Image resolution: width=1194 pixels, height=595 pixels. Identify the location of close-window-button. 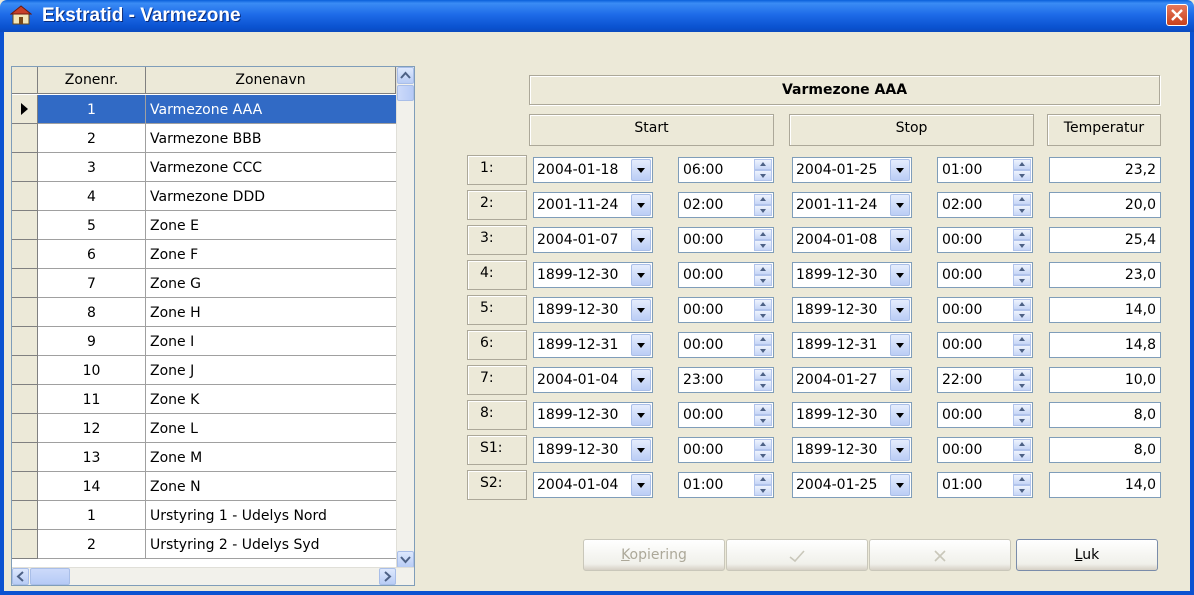
(1177, 15).